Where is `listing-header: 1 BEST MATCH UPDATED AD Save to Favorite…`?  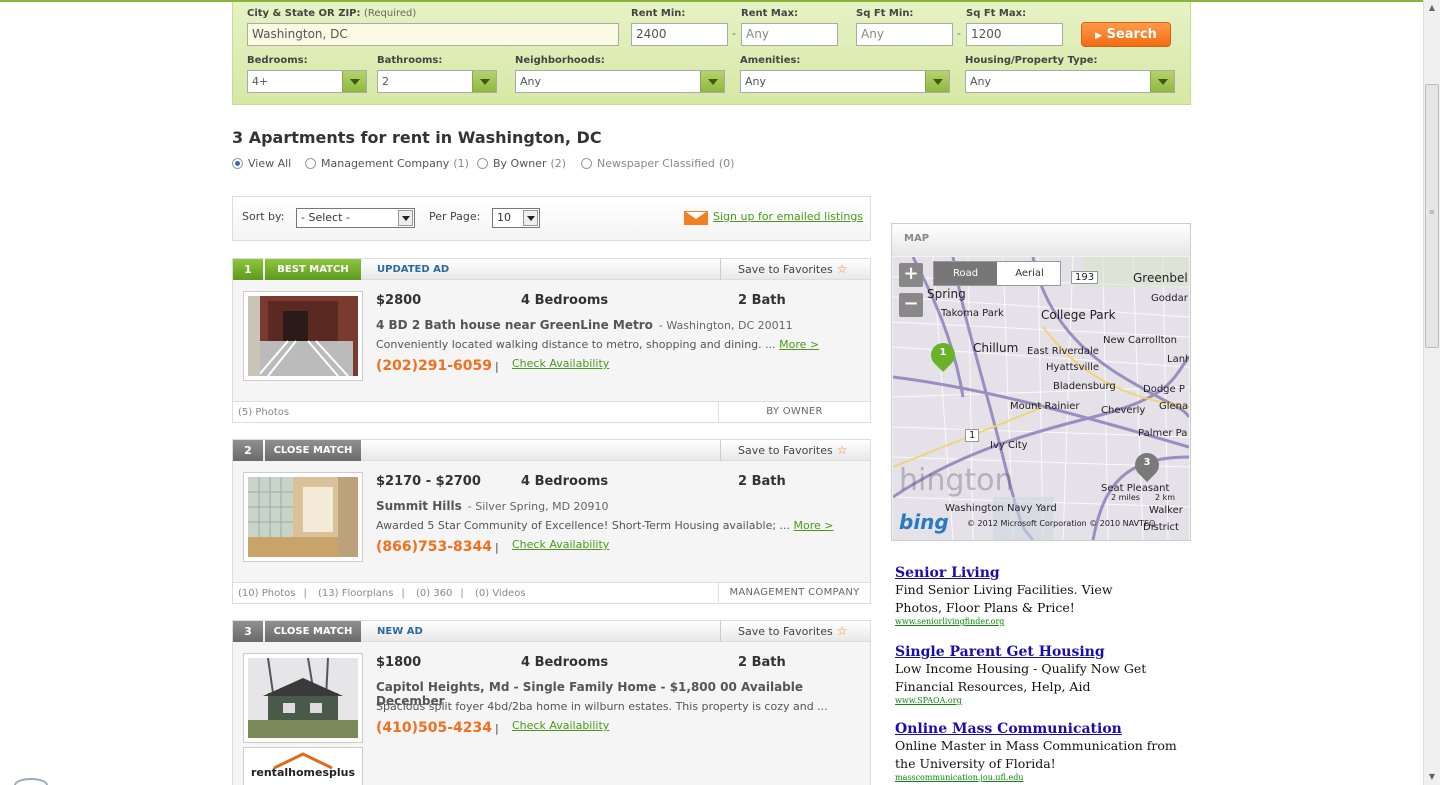
listing-header: 1 BEST MATCH UPDATED AD Save to Favorite… is located at coordinates (551, 269).